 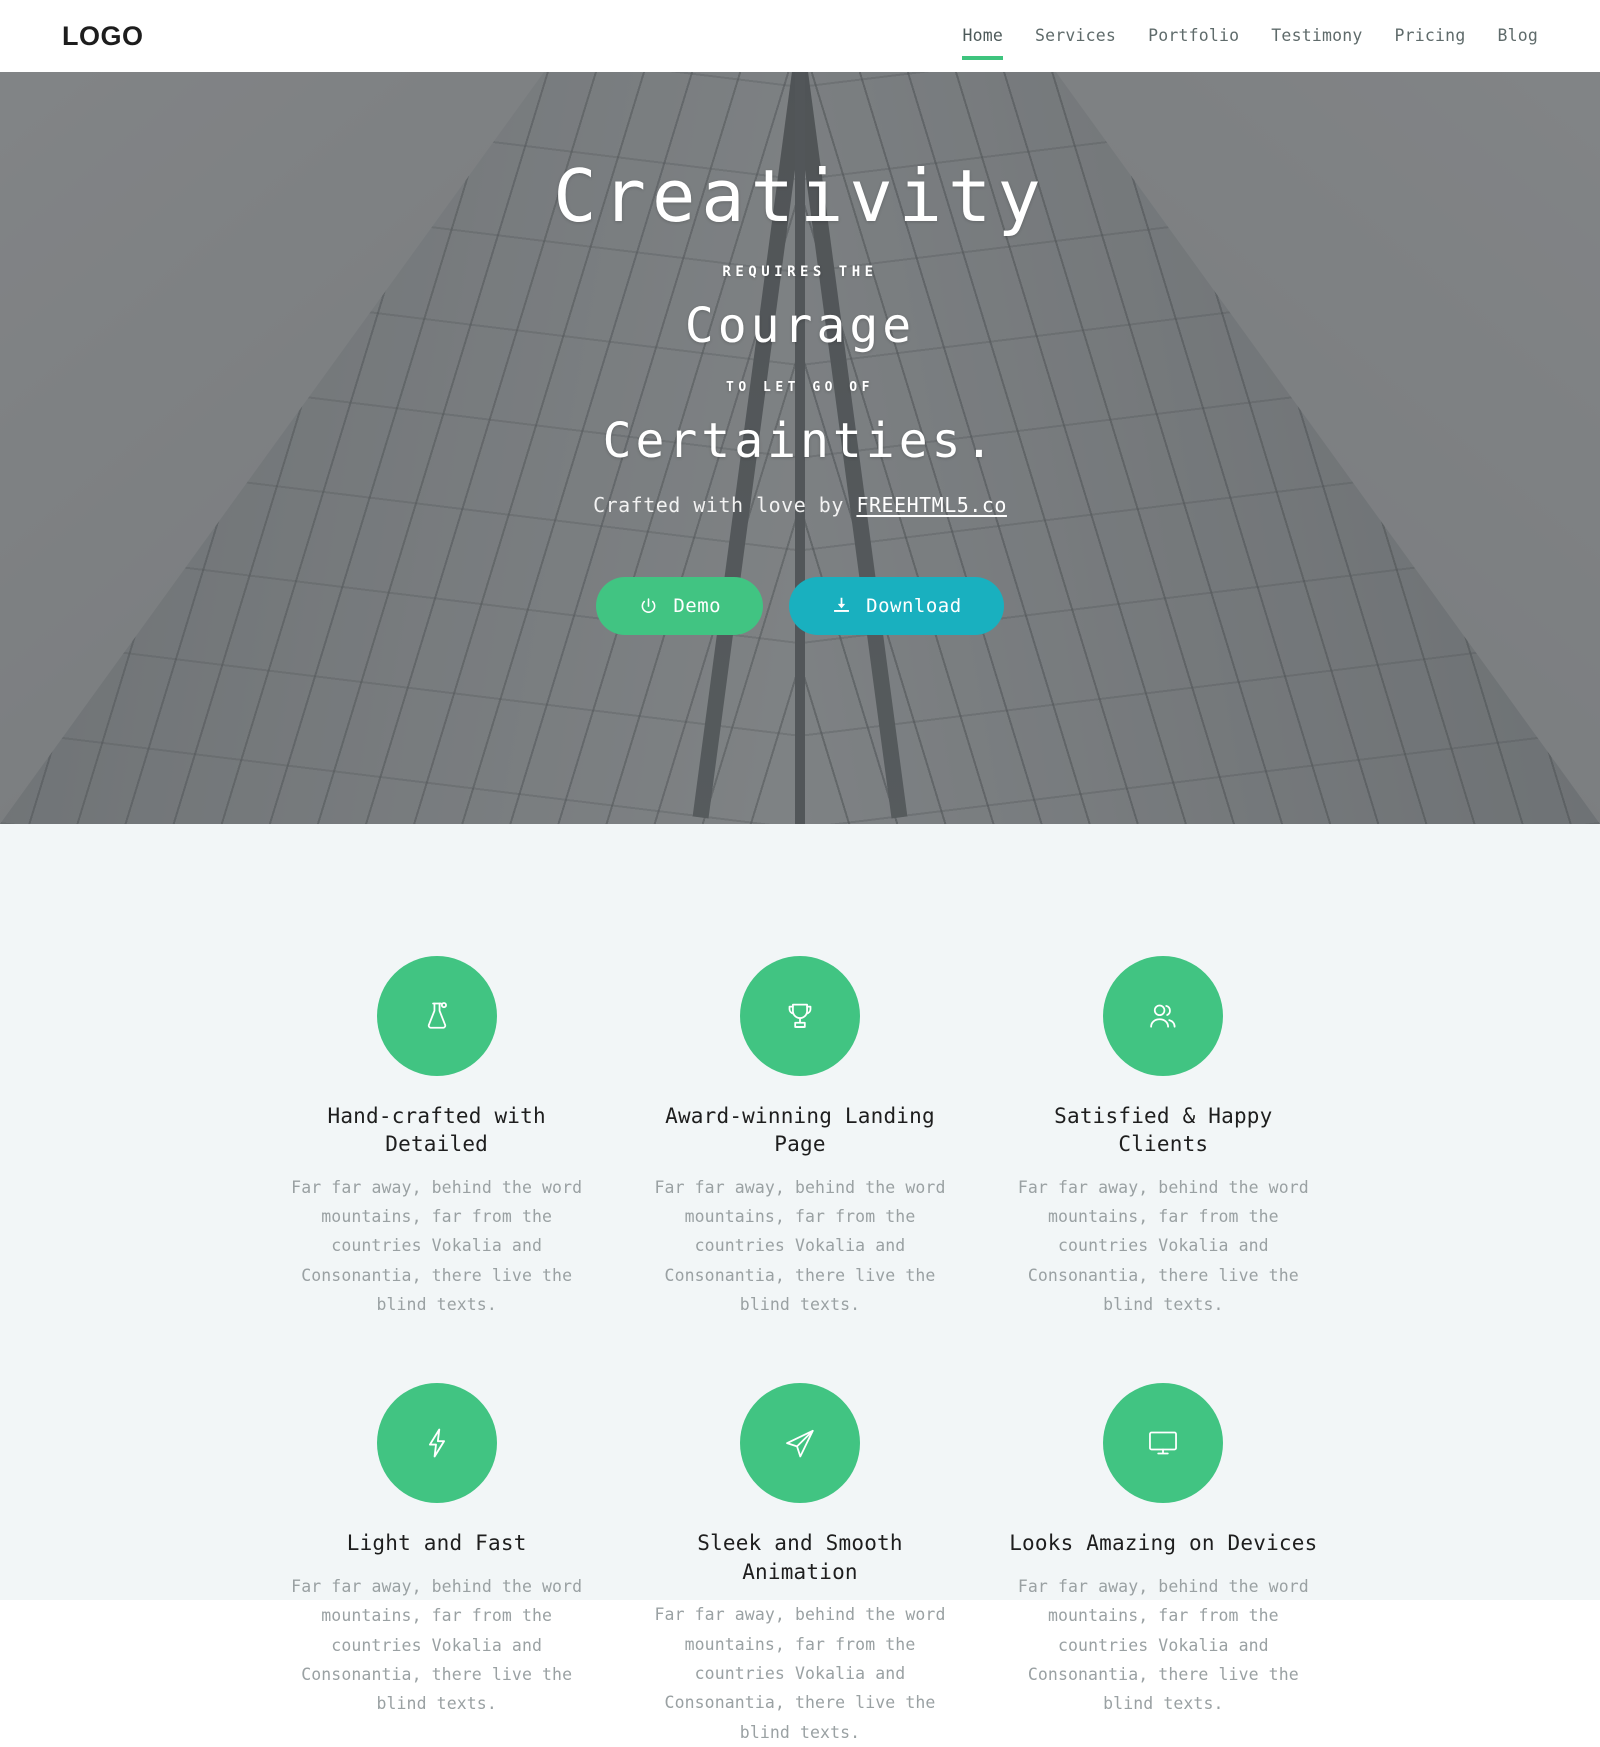 I want to click on feature-title: Looks Amazing on Devices, so click(x=1163, y=1543).